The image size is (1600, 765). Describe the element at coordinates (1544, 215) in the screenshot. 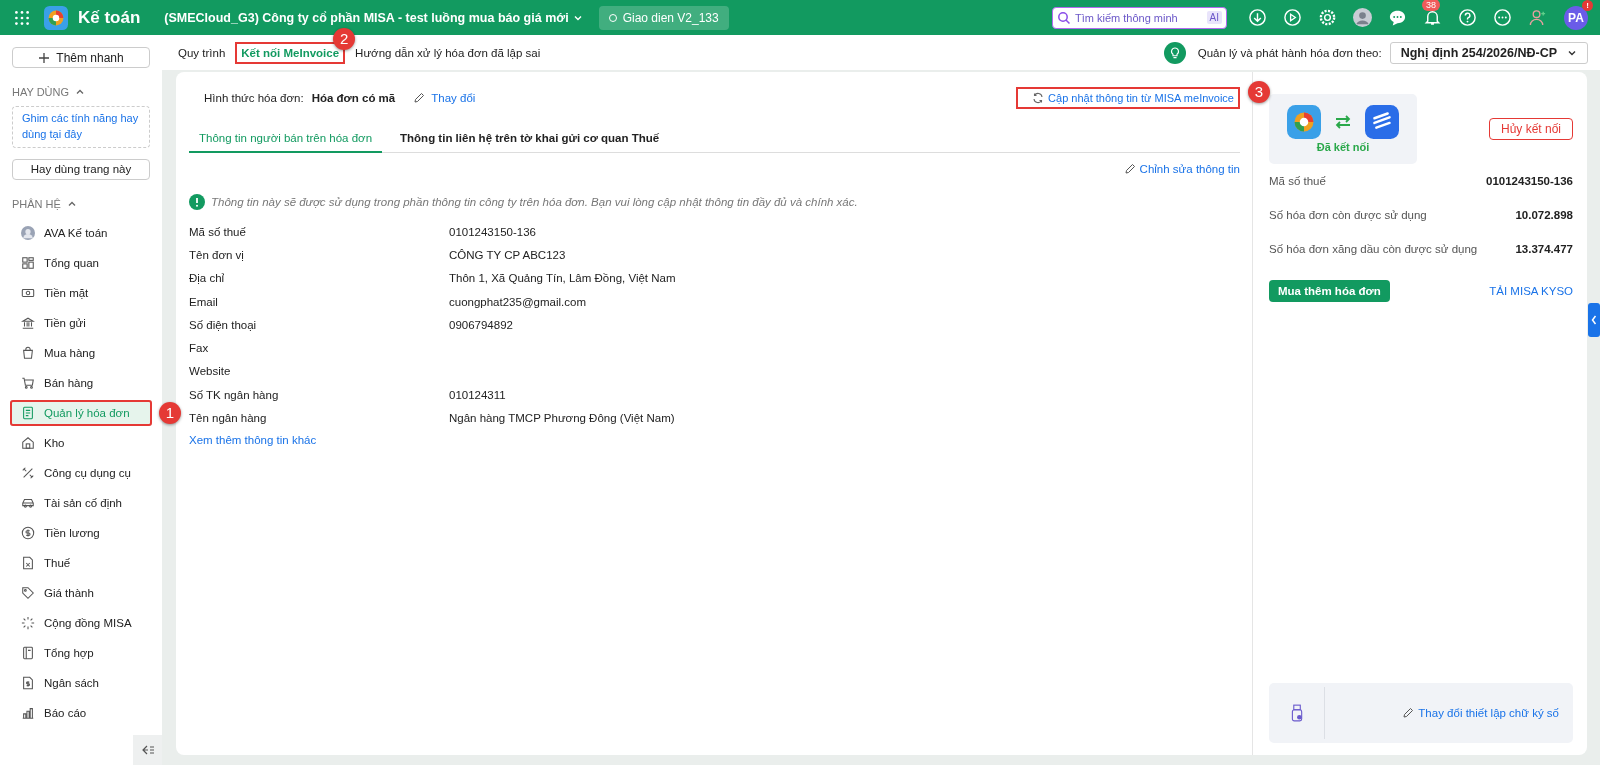

I see `stat-value: 10.072.898` at that location.